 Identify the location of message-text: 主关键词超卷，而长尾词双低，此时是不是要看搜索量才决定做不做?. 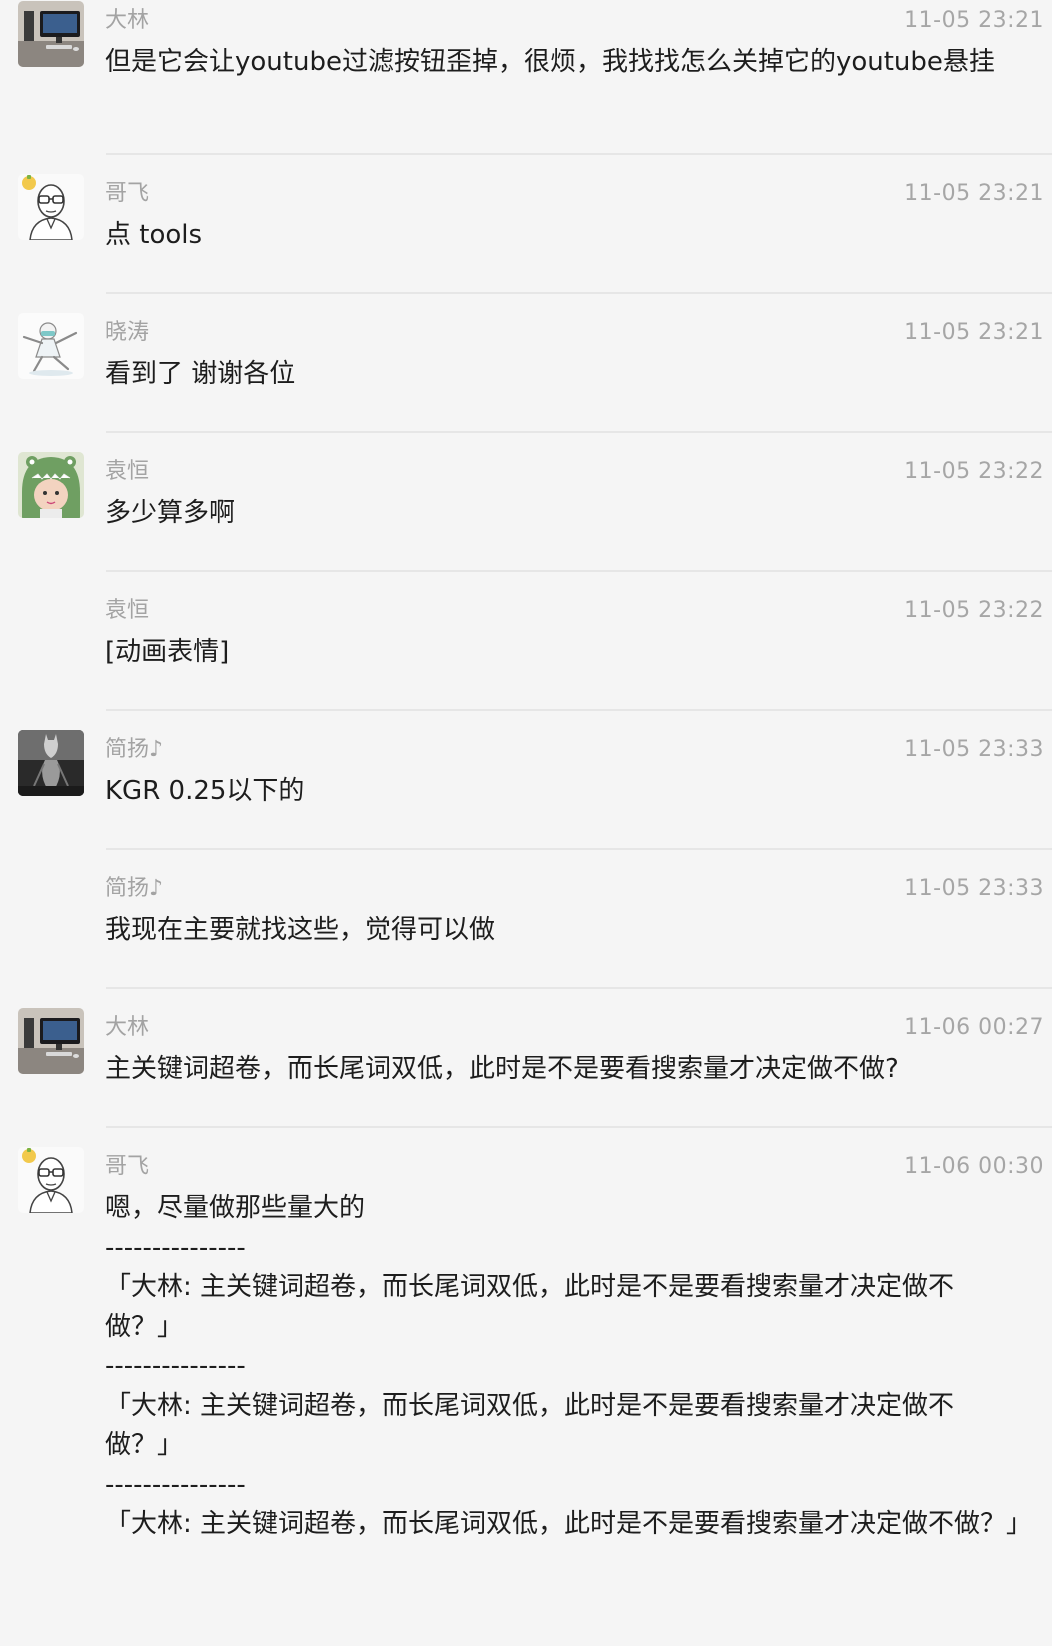
(502, 1069).